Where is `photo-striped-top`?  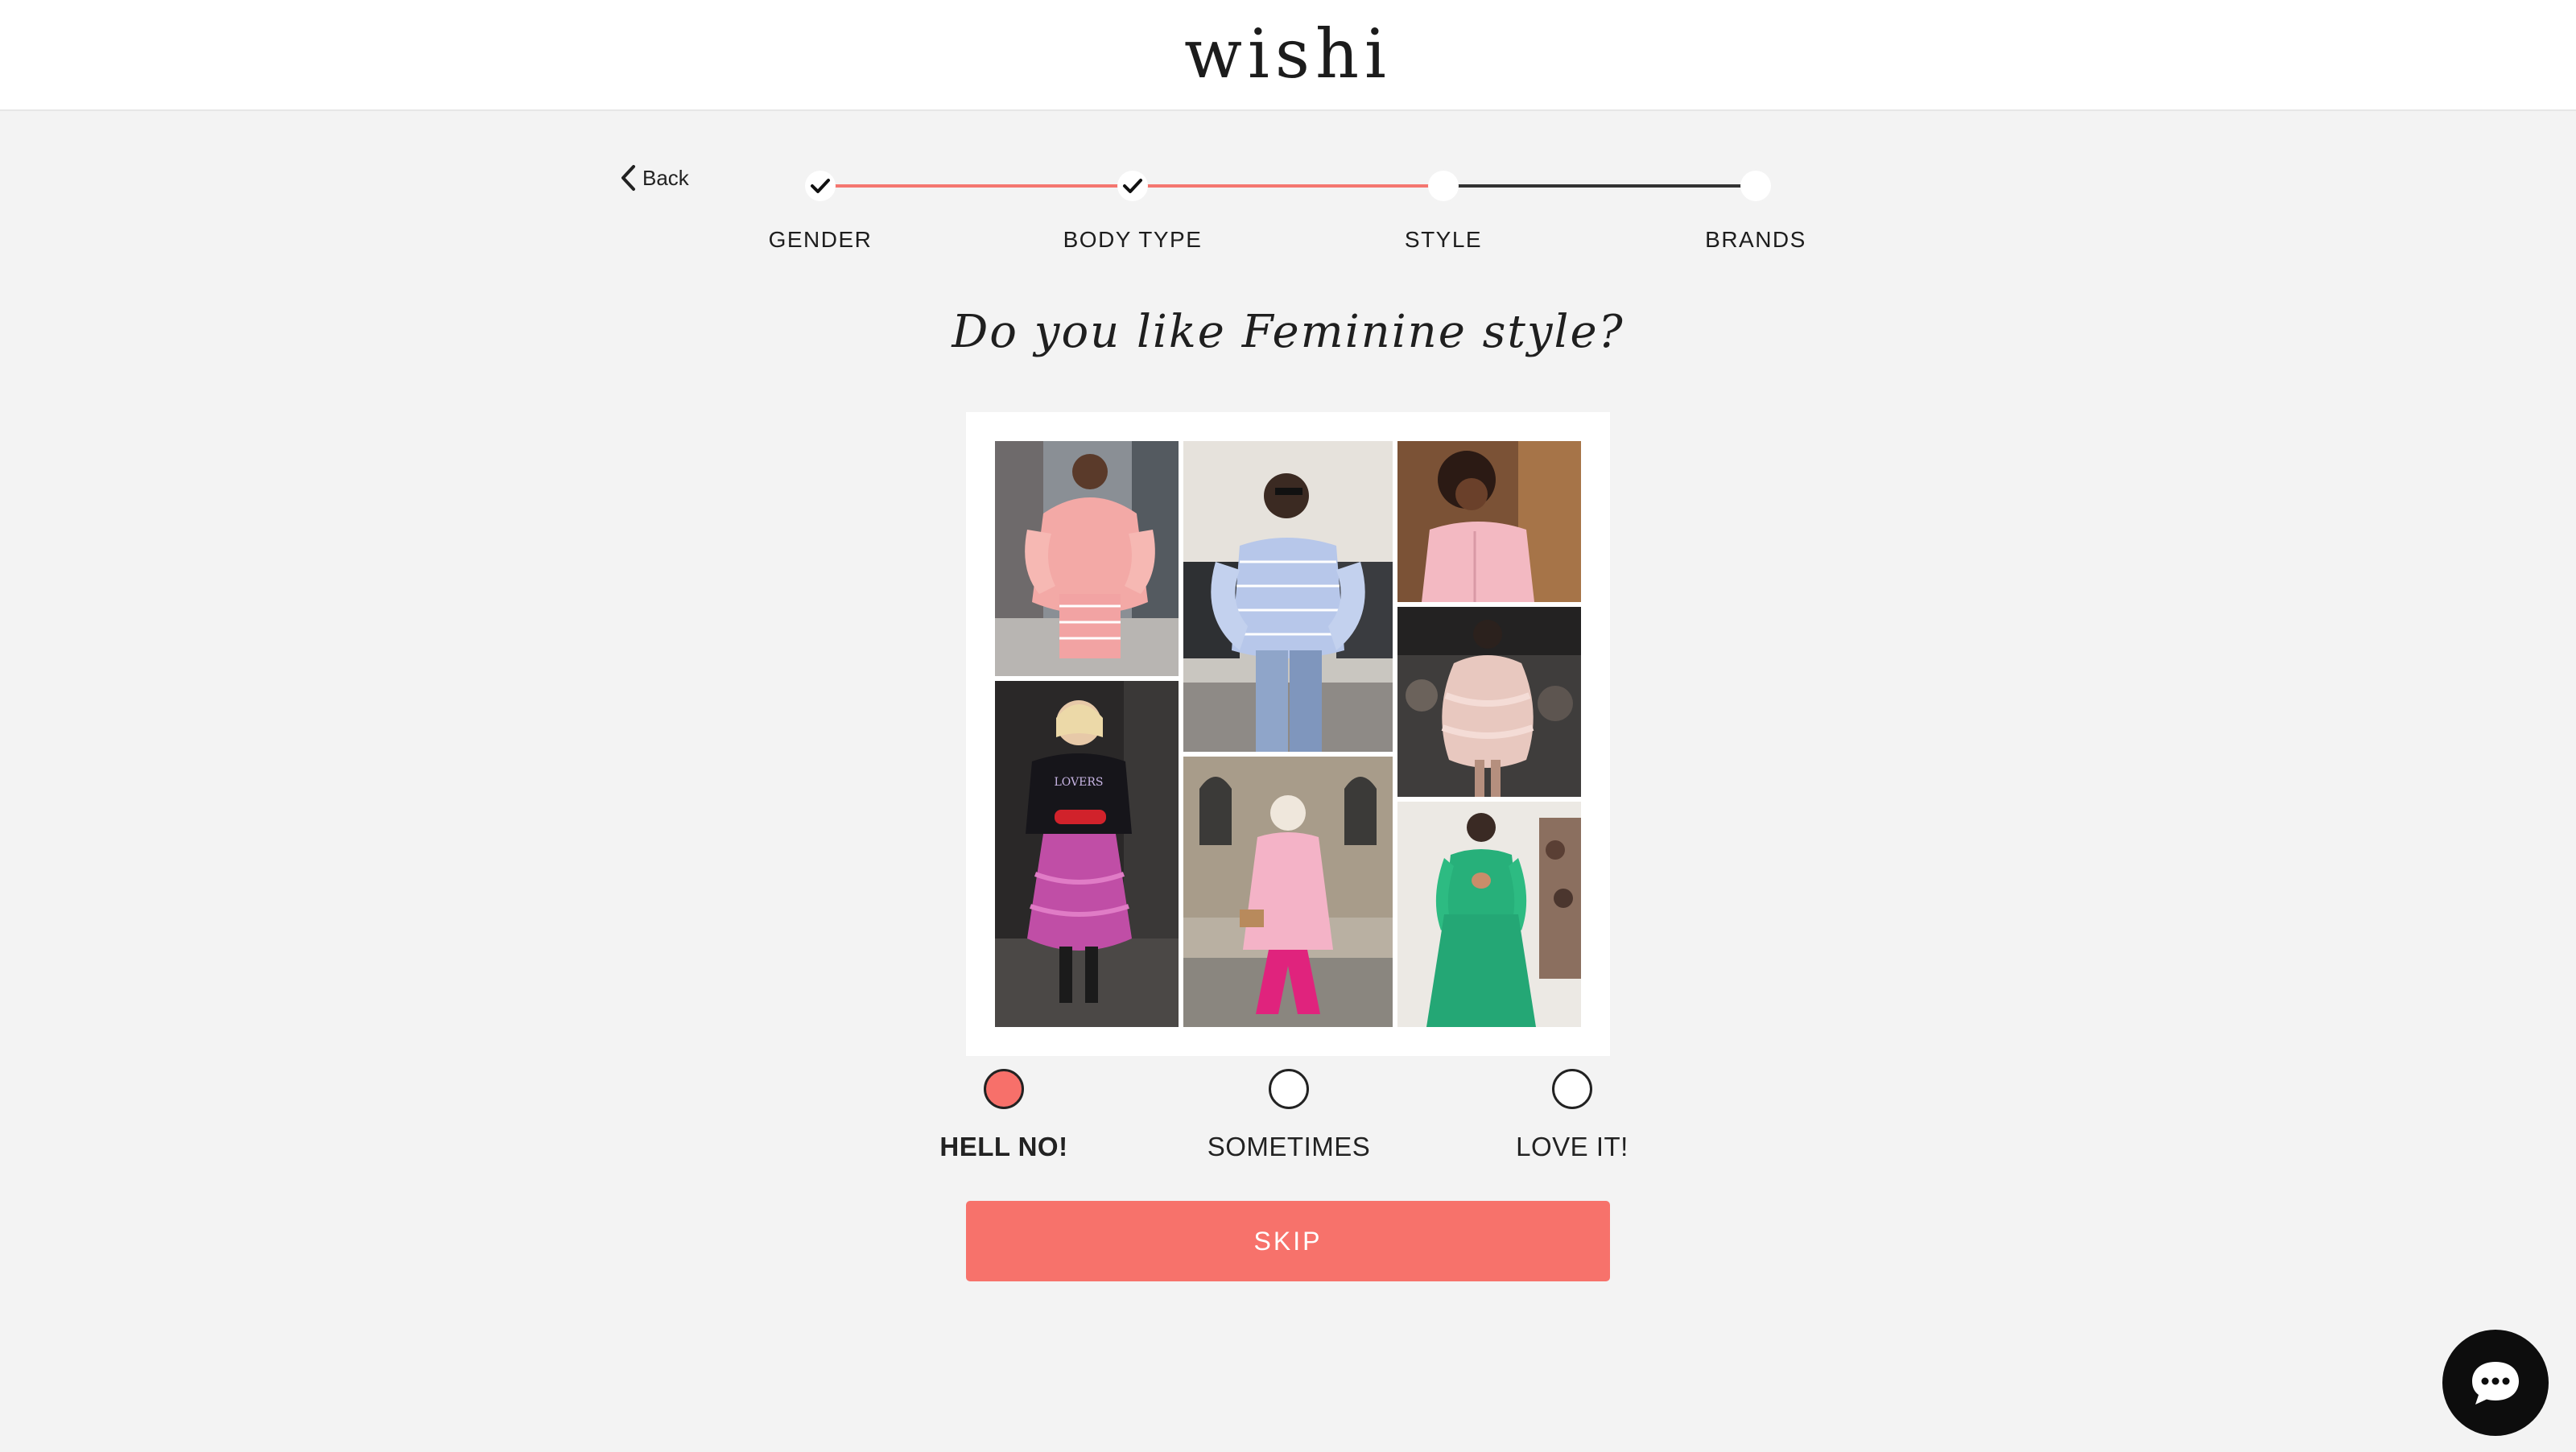
photo-striped-top is located at coordinates (1288, 596).